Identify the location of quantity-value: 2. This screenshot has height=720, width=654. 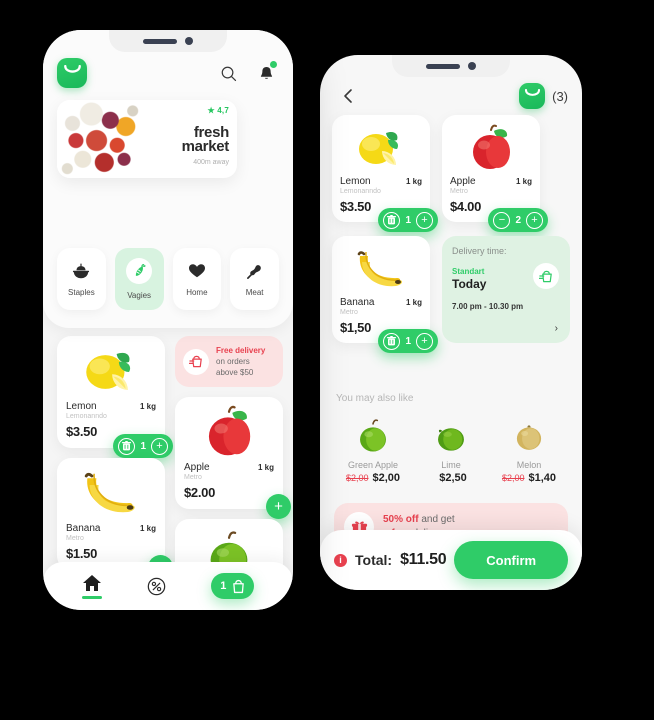
(518, 220).